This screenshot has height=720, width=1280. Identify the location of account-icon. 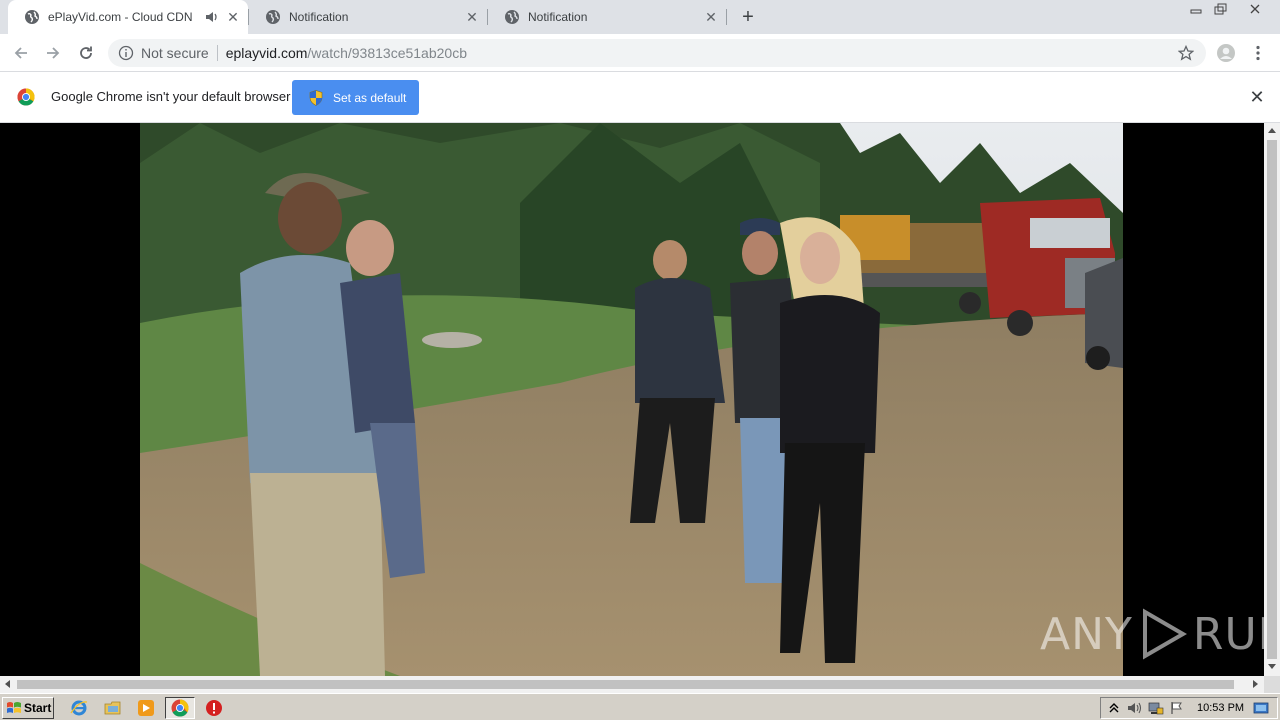
(1226, 53).